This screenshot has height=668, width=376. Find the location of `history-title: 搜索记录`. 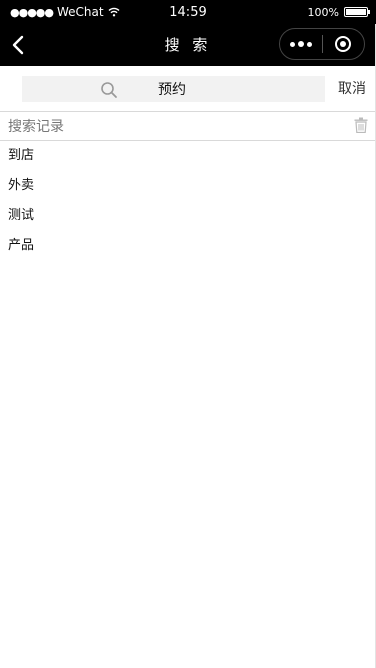

history-title: 搜索记录 is located at coordinates (36, 127).